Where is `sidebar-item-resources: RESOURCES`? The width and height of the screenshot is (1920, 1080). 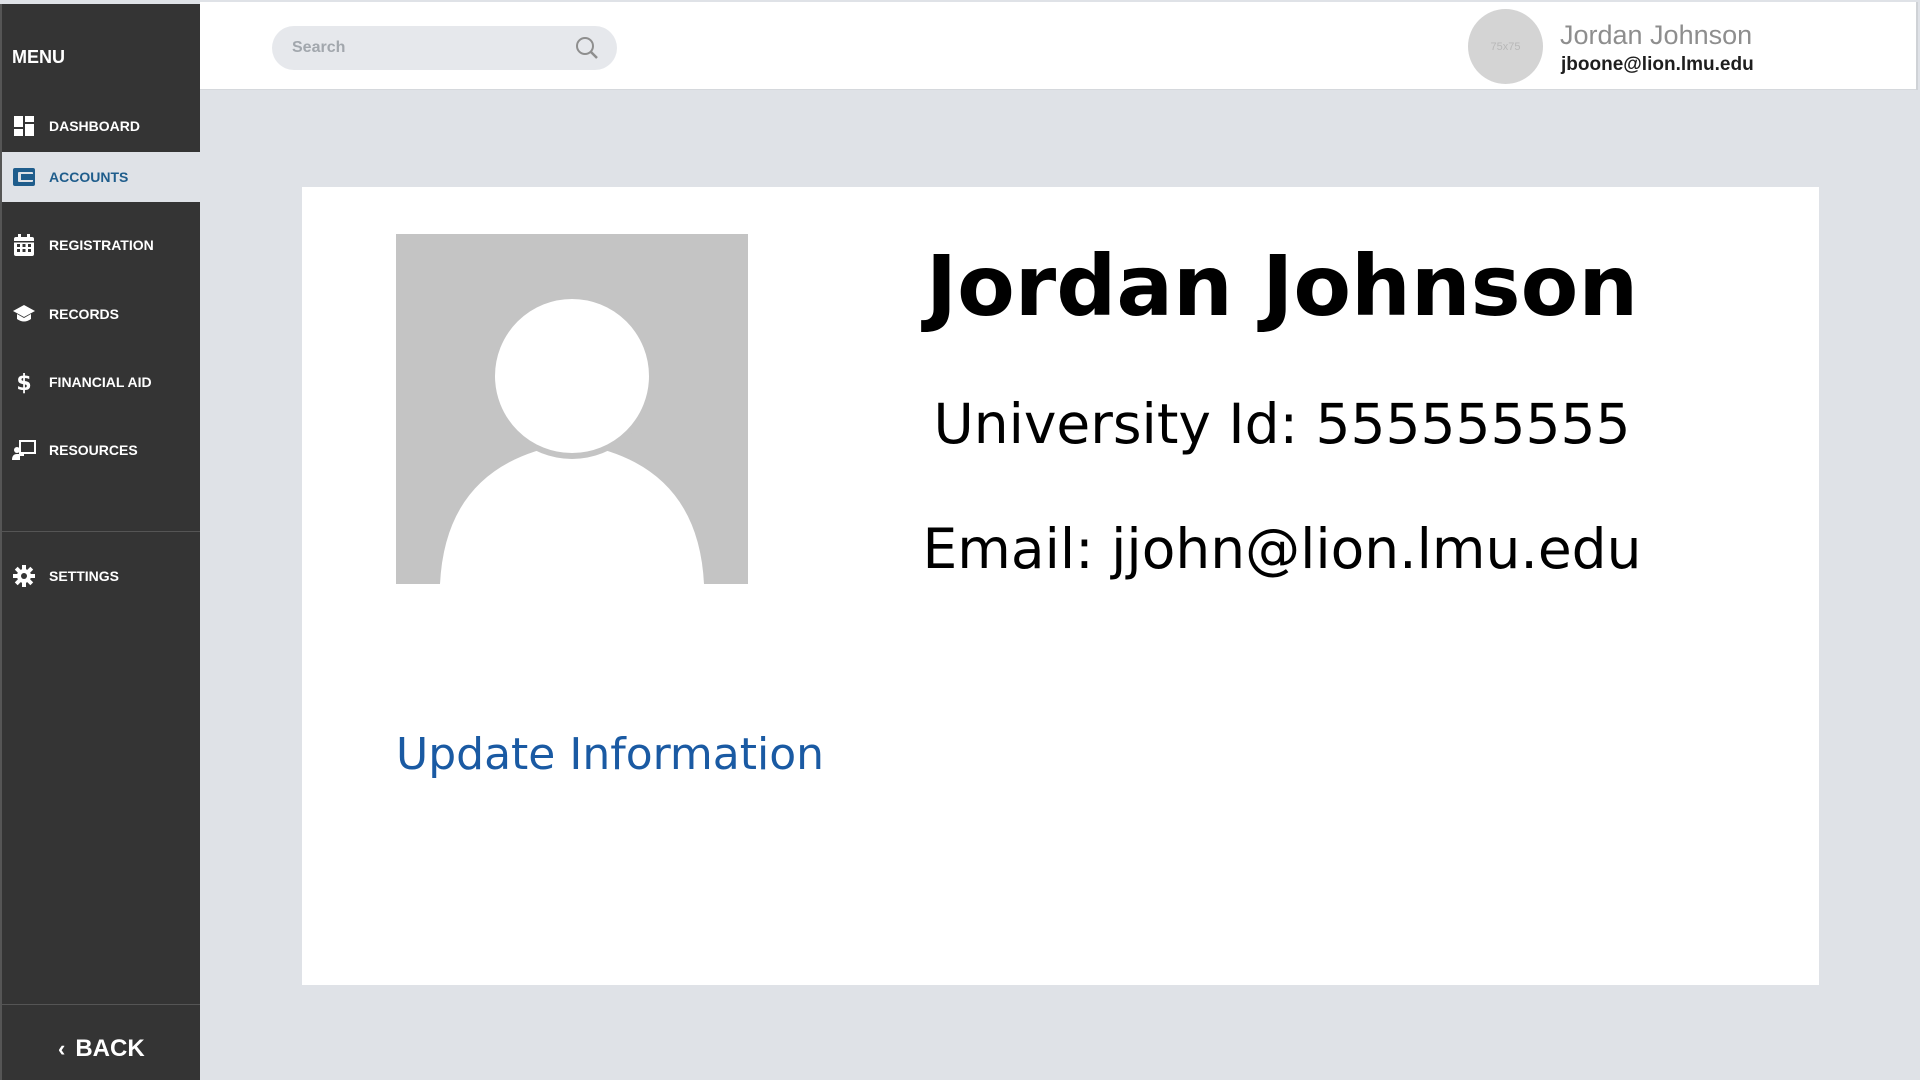
sidebar-item-resources: RESOURCES is located at coordinates (101, 450).